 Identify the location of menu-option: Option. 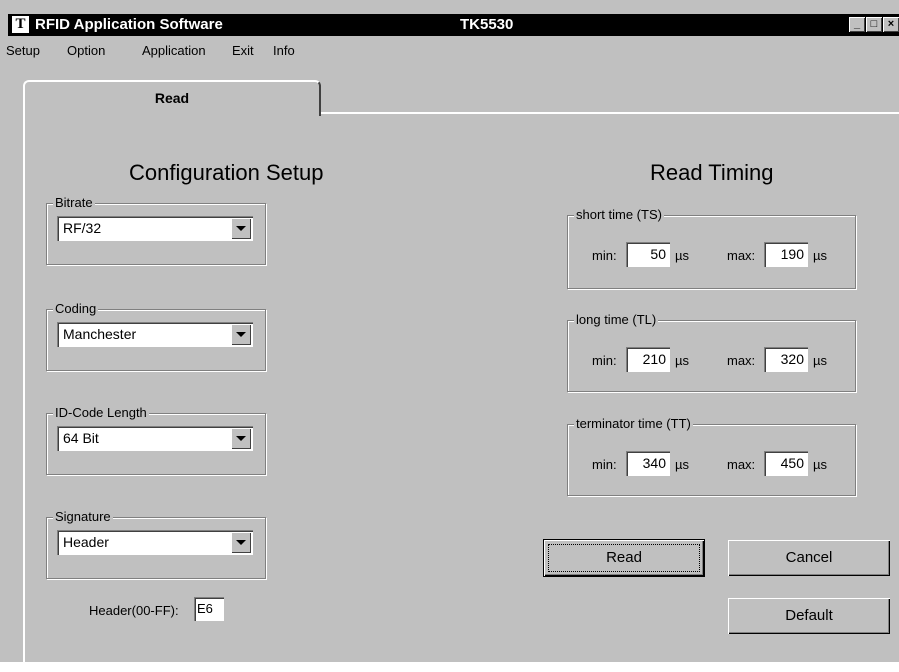
(86, 50).